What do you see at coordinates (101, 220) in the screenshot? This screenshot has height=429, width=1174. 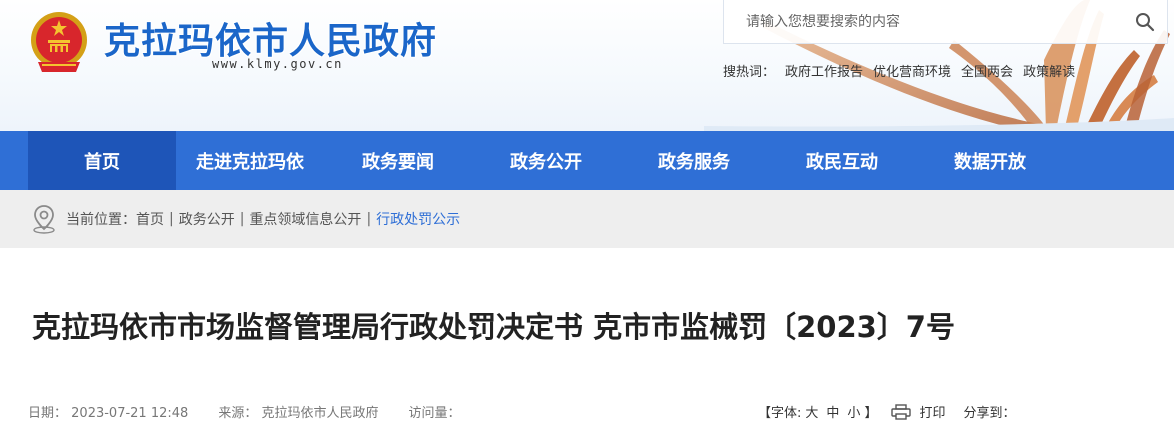 I see `breadcrumb-label: 当前位置：` at bounding box center [101, 220].